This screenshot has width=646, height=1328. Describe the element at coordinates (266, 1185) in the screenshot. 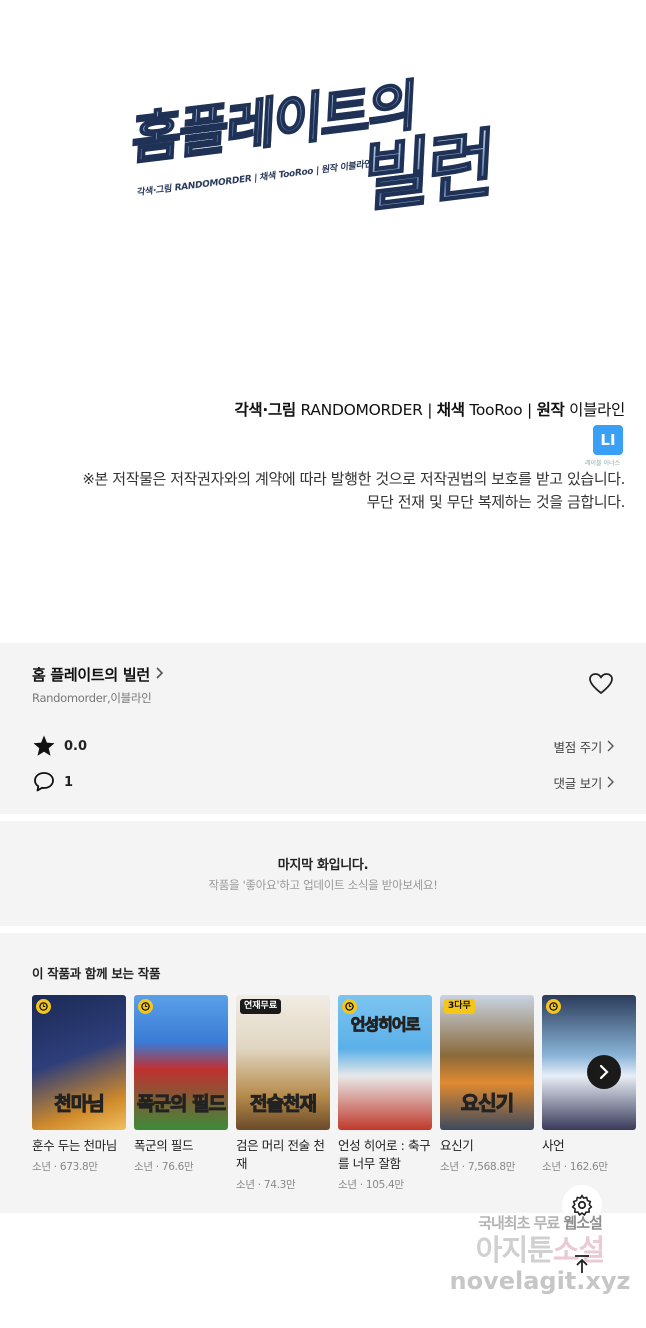

I see `card-meta: 소년 · 74.3만` at that location.